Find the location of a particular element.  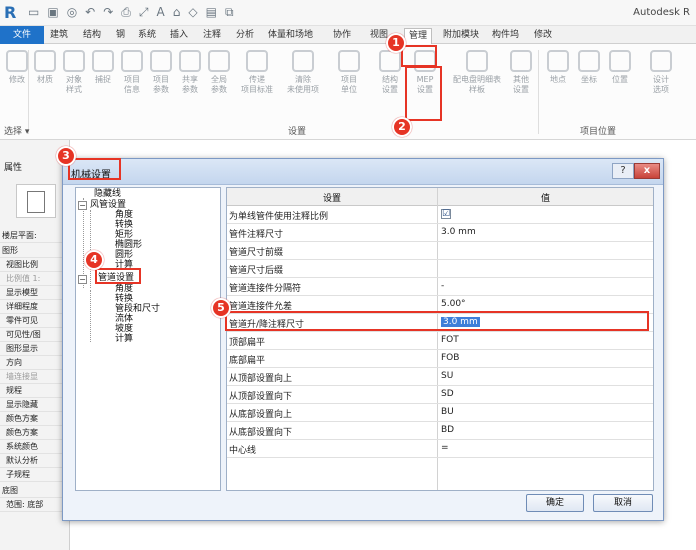

table-row: 中心线 = is located at coordinates (440, 449).